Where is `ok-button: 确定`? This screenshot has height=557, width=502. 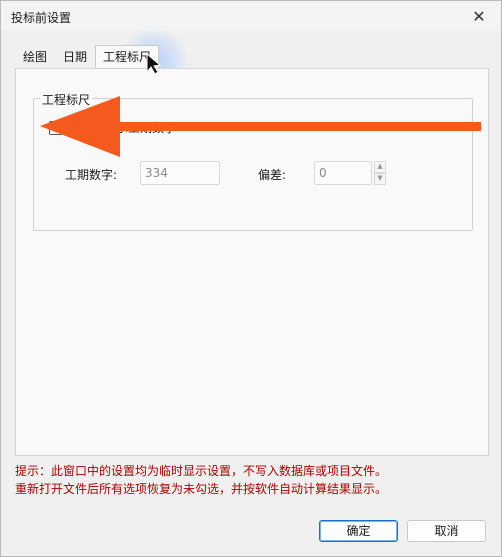
ok-button: 确定 is located at coordinates (358, 531).